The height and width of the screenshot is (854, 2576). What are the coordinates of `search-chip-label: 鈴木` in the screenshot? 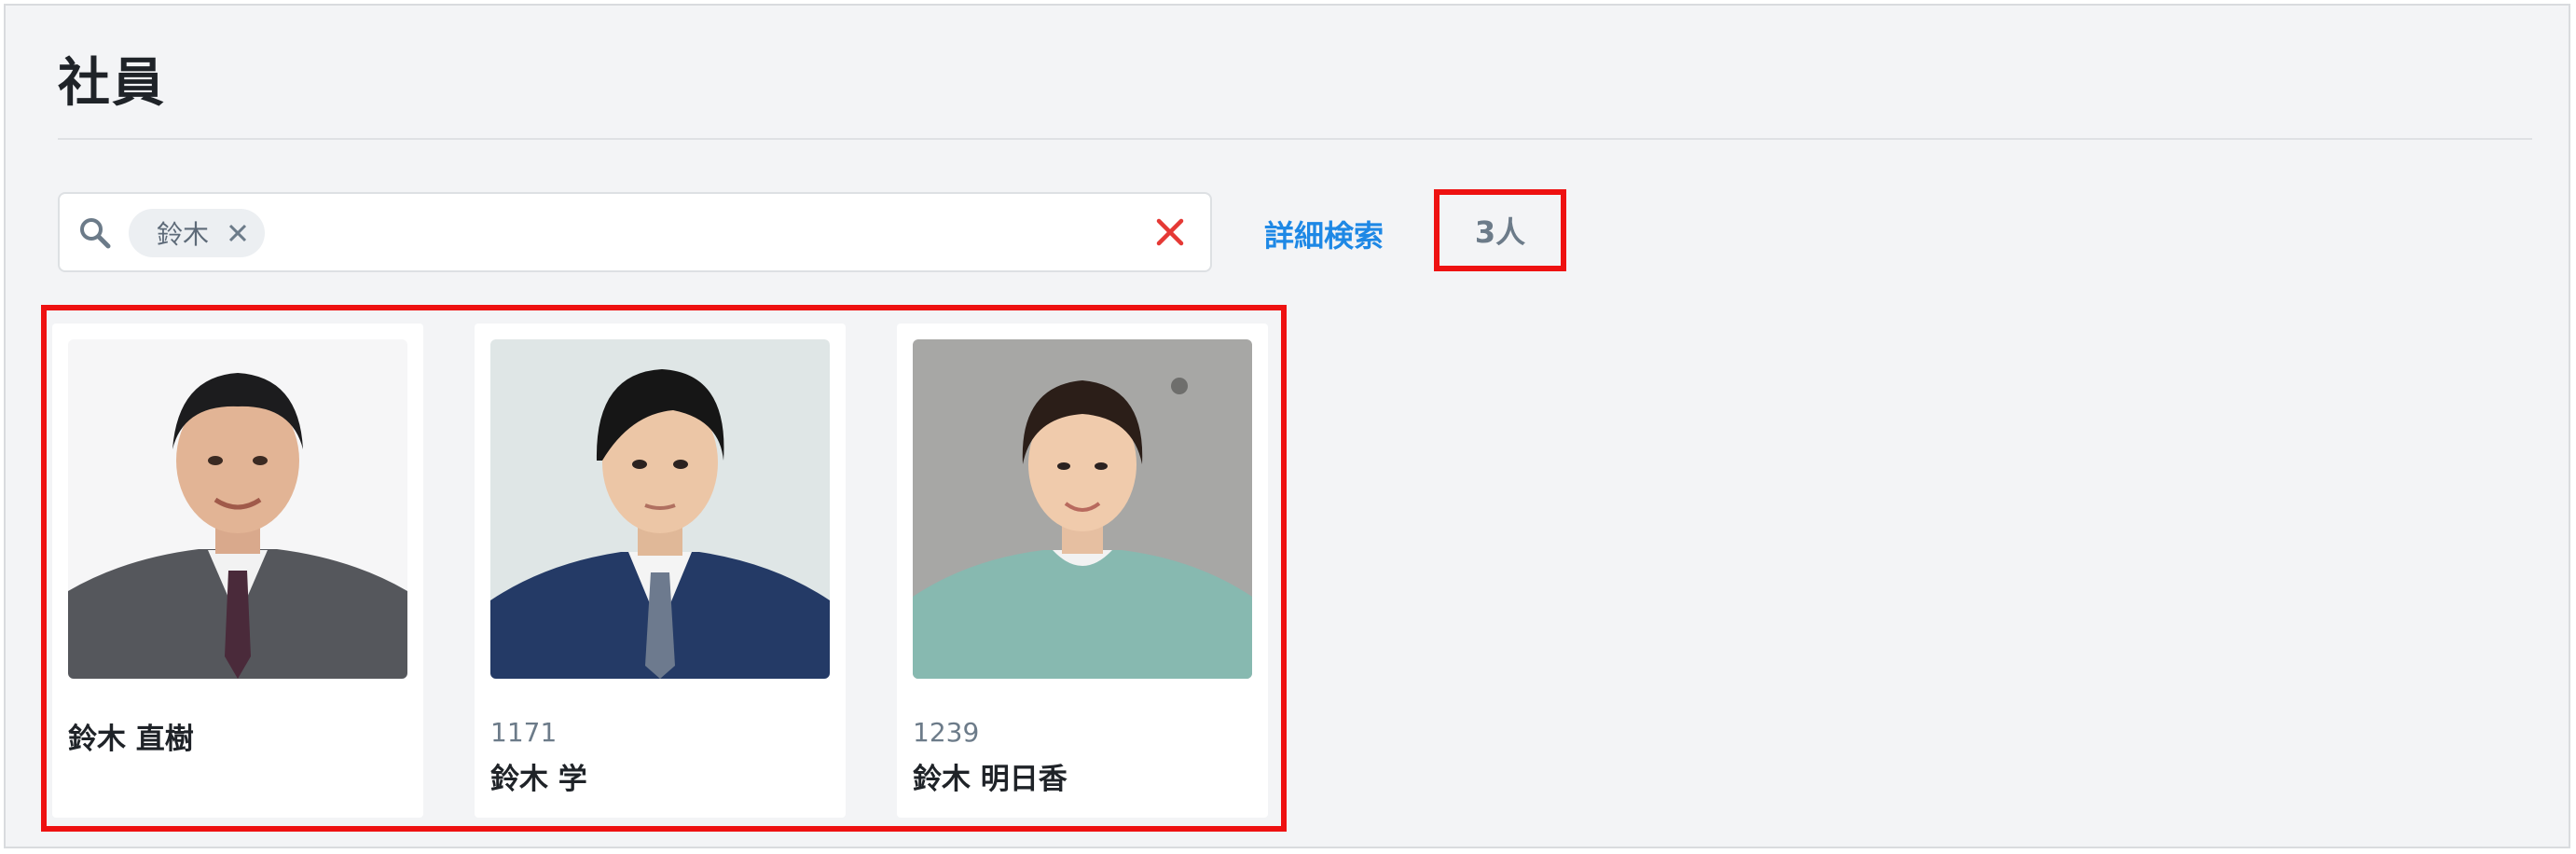 It's located at (184, 235).